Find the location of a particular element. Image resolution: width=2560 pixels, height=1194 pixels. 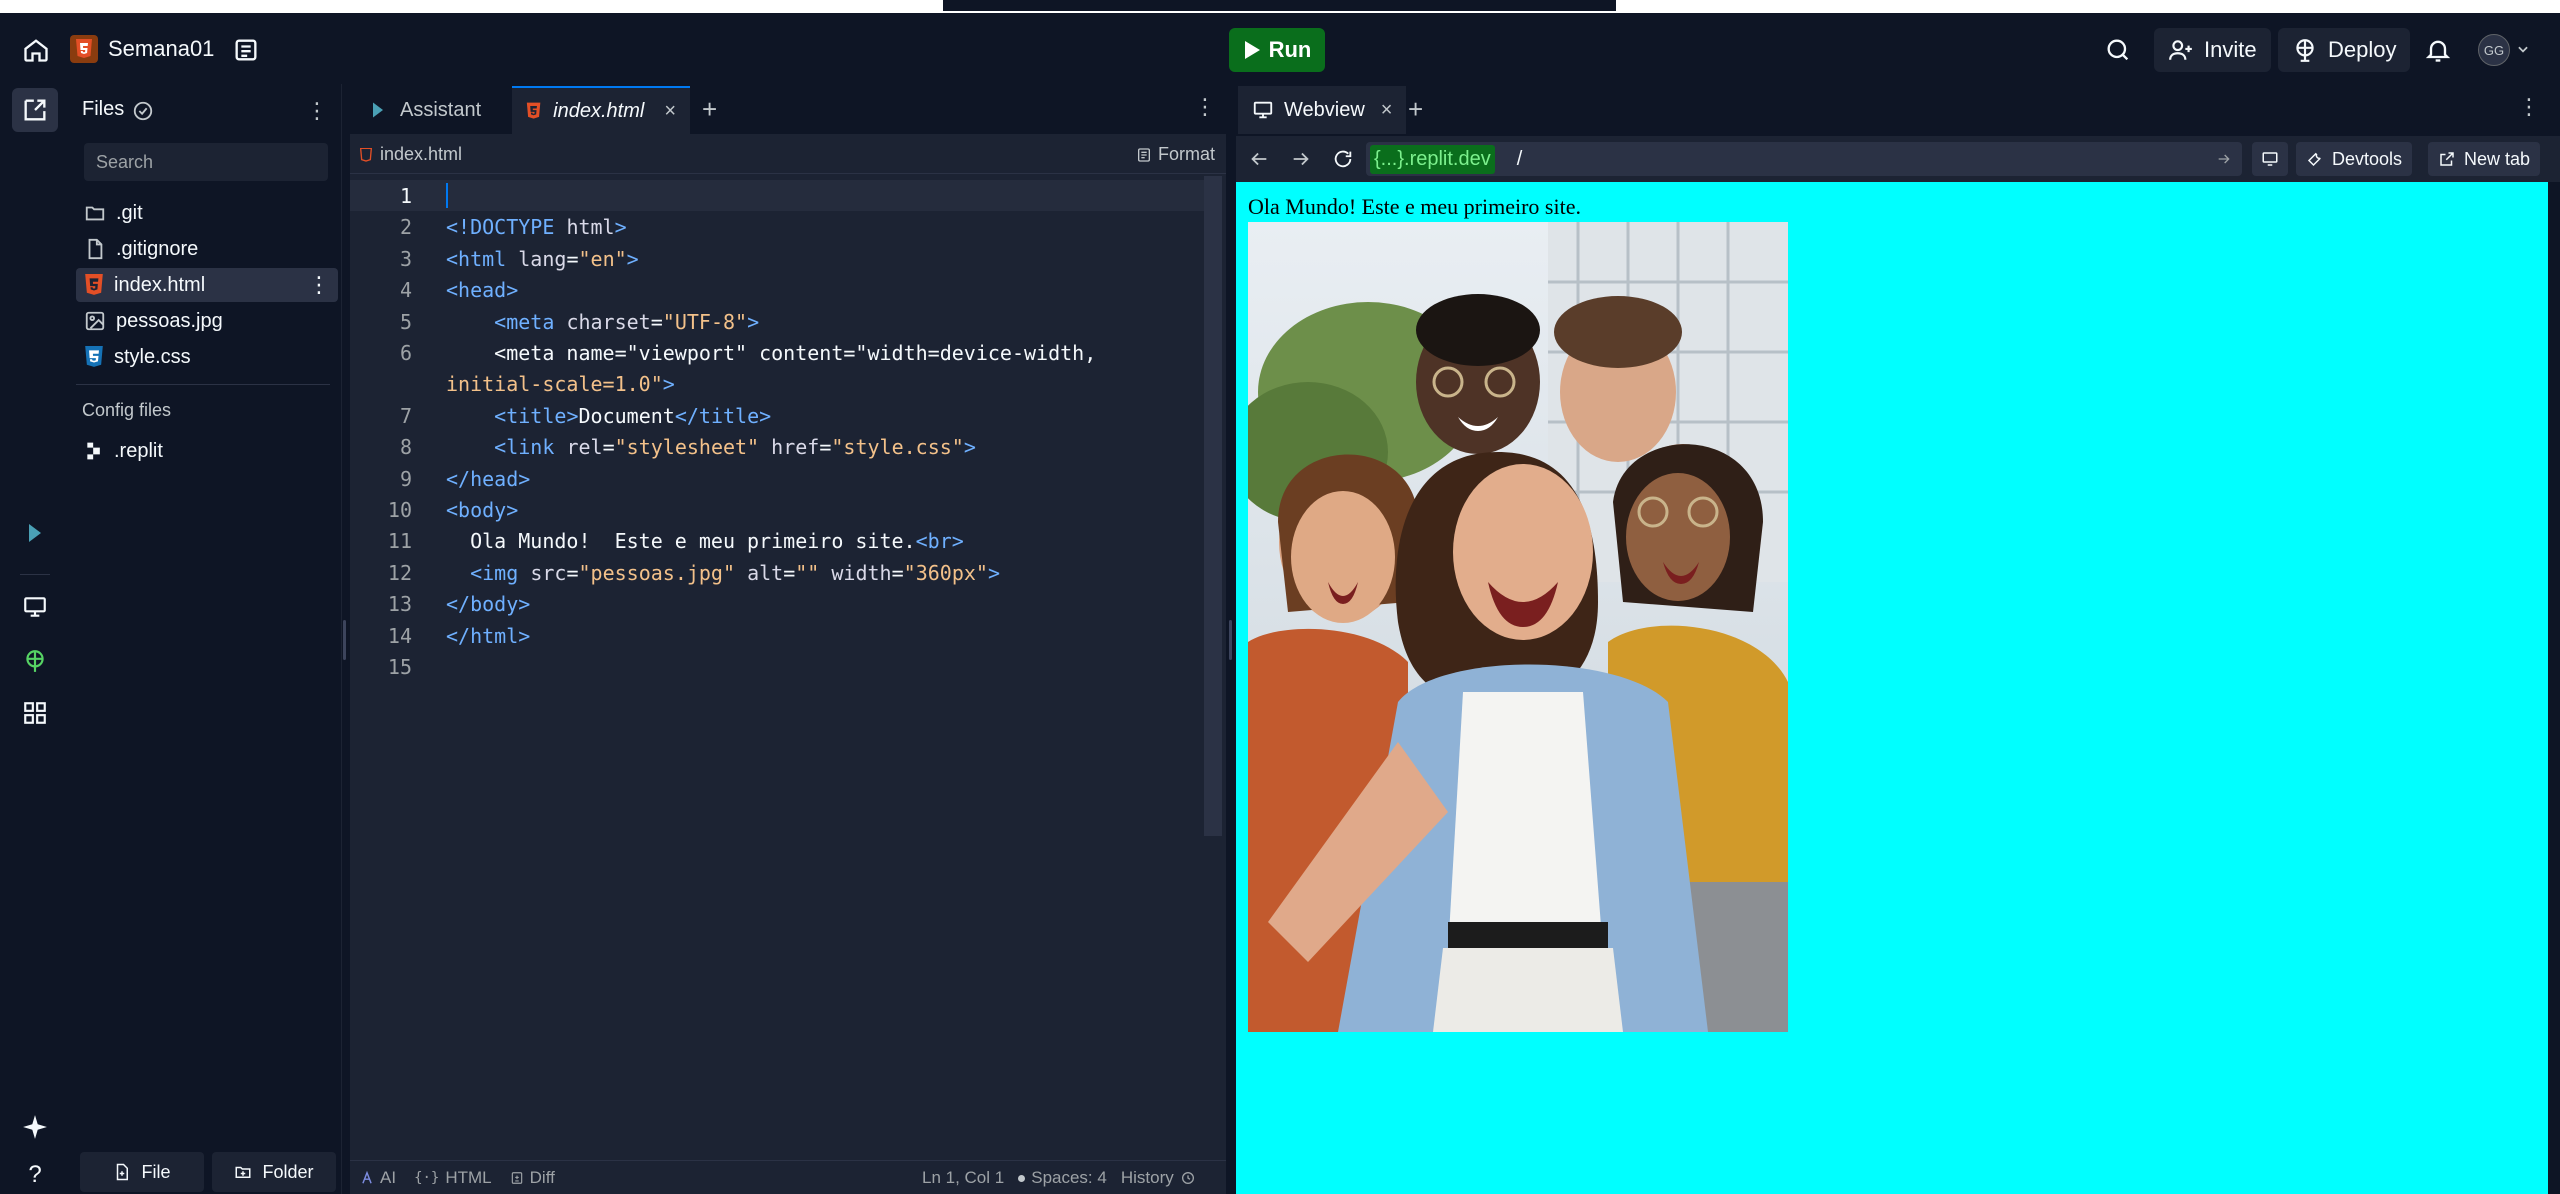

code-line: Ola Mundo! Este e meu primeiro site.<br> is located at coordinates (705, 541).